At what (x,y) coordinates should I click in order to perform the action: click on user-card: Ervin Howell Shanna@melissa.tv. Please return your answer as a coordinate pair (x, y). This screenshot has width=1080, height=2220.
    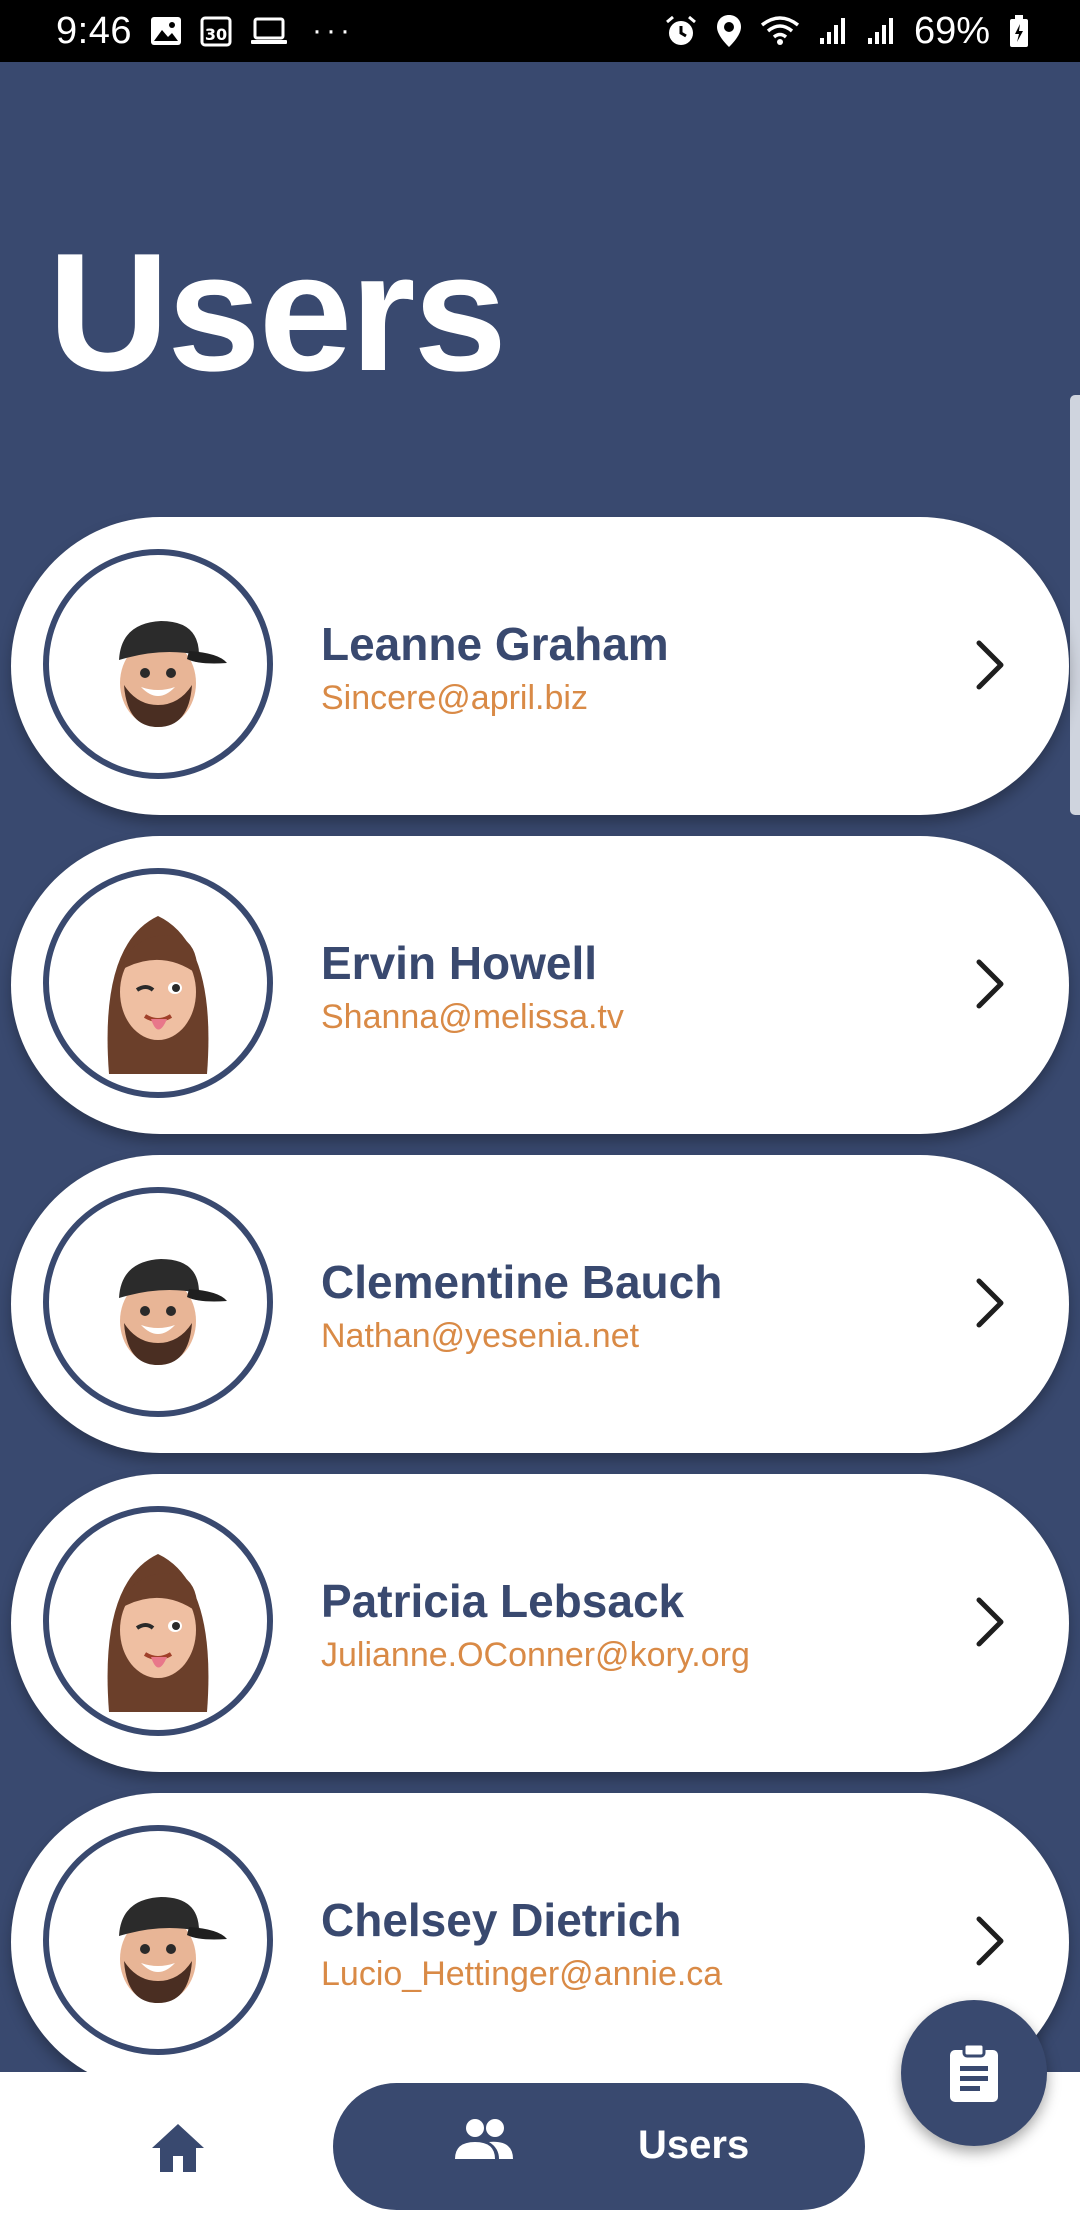
    Looking at the image, I should click on (540, 985).